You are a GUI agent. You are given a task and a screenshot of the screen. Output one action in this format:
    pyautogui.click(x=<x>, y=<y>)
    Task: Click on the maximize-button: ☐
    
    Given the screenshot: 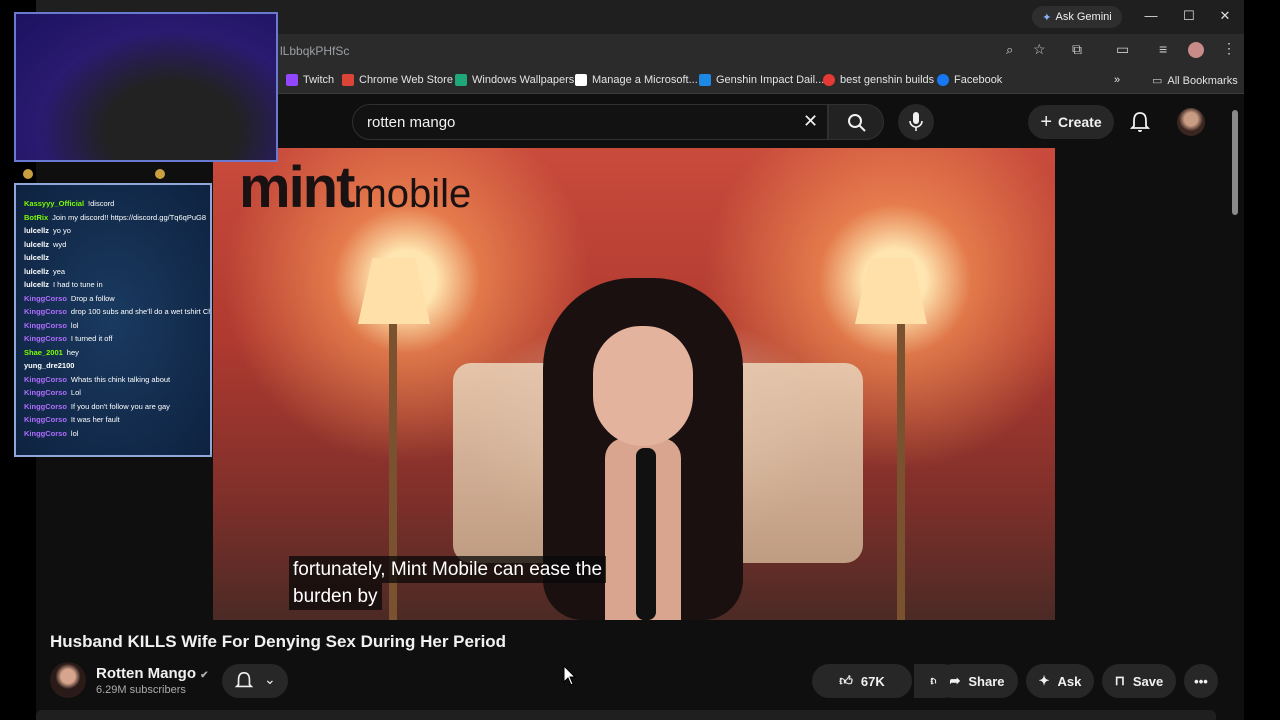 What is the action you would take?
    pyautogui.click(x=1189, y=16)
    